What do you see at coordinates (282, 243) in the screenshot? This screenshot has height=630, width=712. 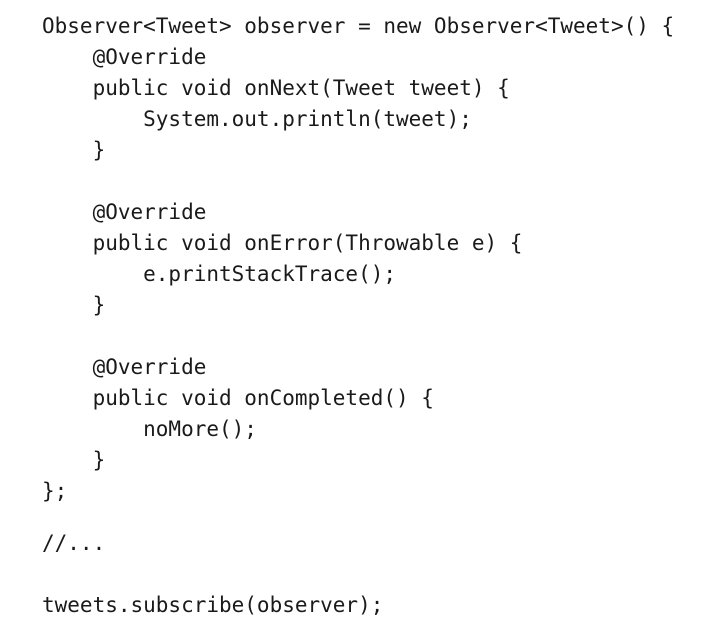 I see `code-line: public void onError(Throwable e) {` at bounding box center [282, 243].